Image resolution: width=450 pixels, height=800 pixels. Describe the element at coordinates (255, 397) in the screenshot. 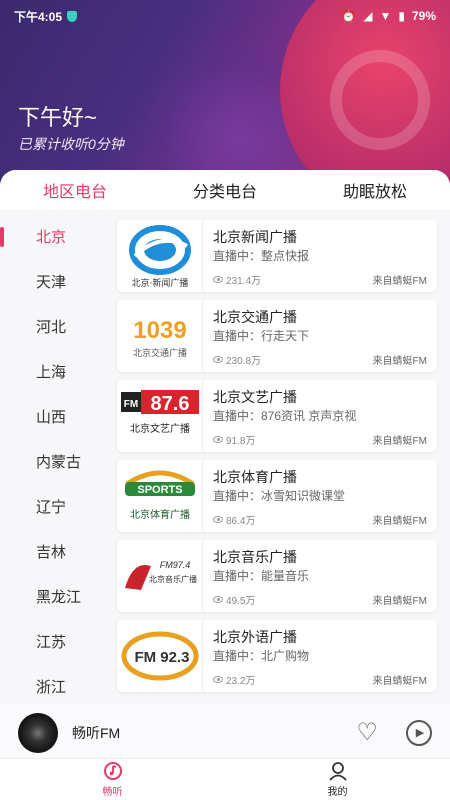

I see `station-name: 北京文艺广播` at that location.